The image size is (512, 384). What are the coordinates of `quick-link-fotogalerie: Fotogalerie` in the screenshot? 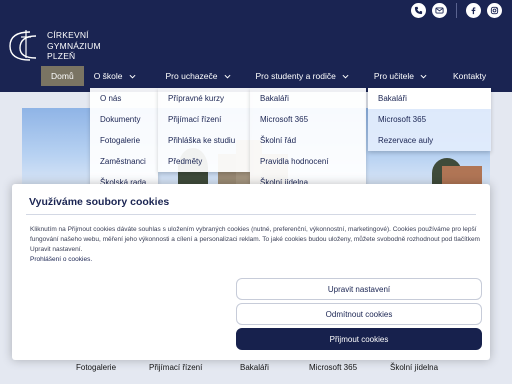 It's located at (96, 367).